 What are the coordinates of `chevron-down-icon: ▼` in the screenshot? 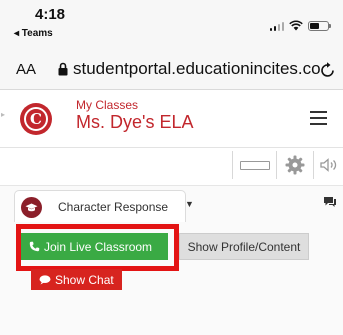 It's located at (189, 204).